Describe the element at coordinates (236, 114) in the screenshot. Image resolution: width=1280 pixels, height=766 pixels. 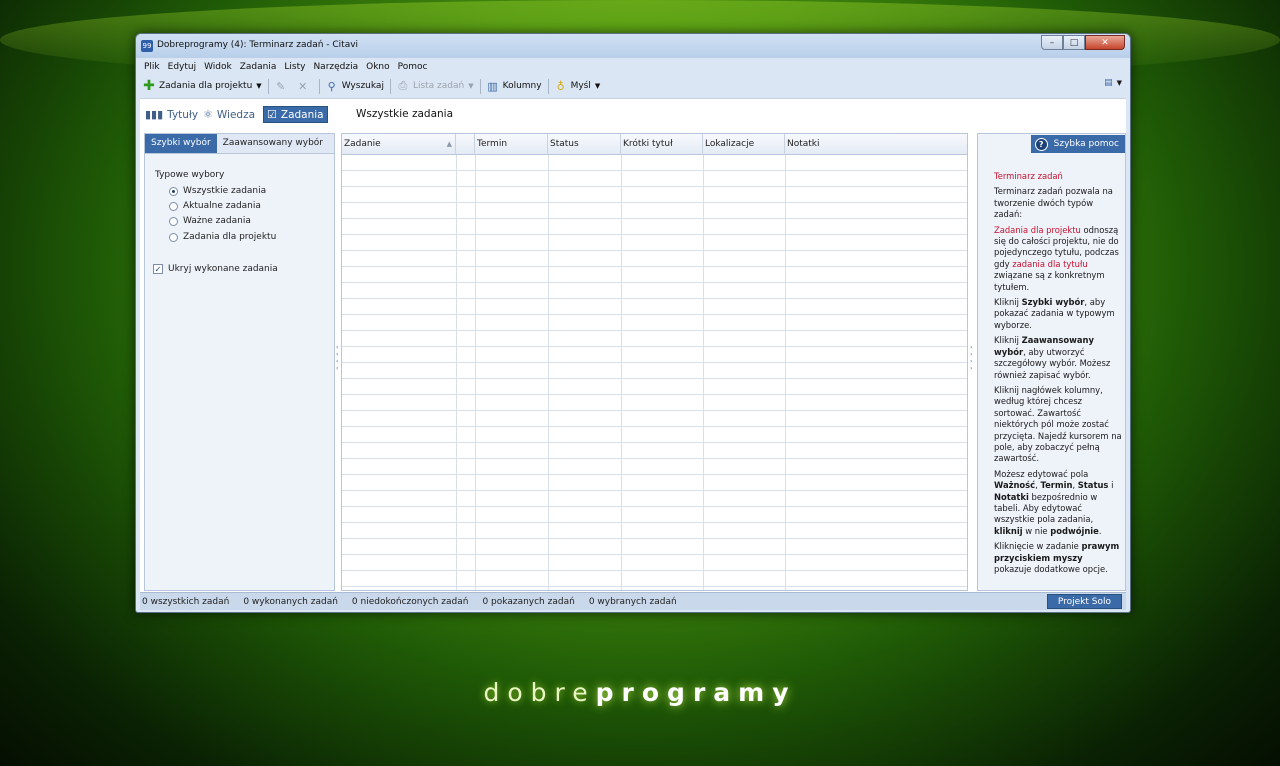
I see `nav-knowledge-label: Wiedza` at that location.